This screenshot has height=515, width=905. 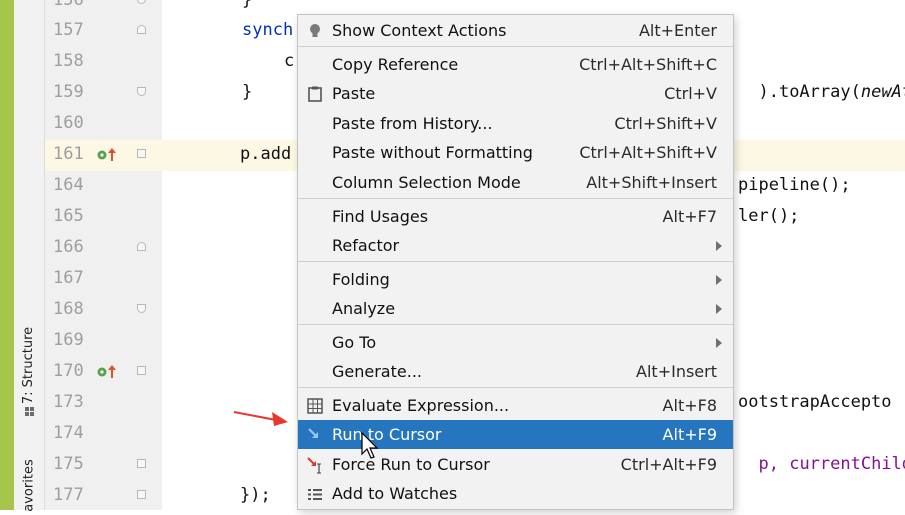 I want to click on menu-item-paste-without-formatting: Paste without Formatting Ctrl+Alt+Shift+V, so click(x=515, y=152).